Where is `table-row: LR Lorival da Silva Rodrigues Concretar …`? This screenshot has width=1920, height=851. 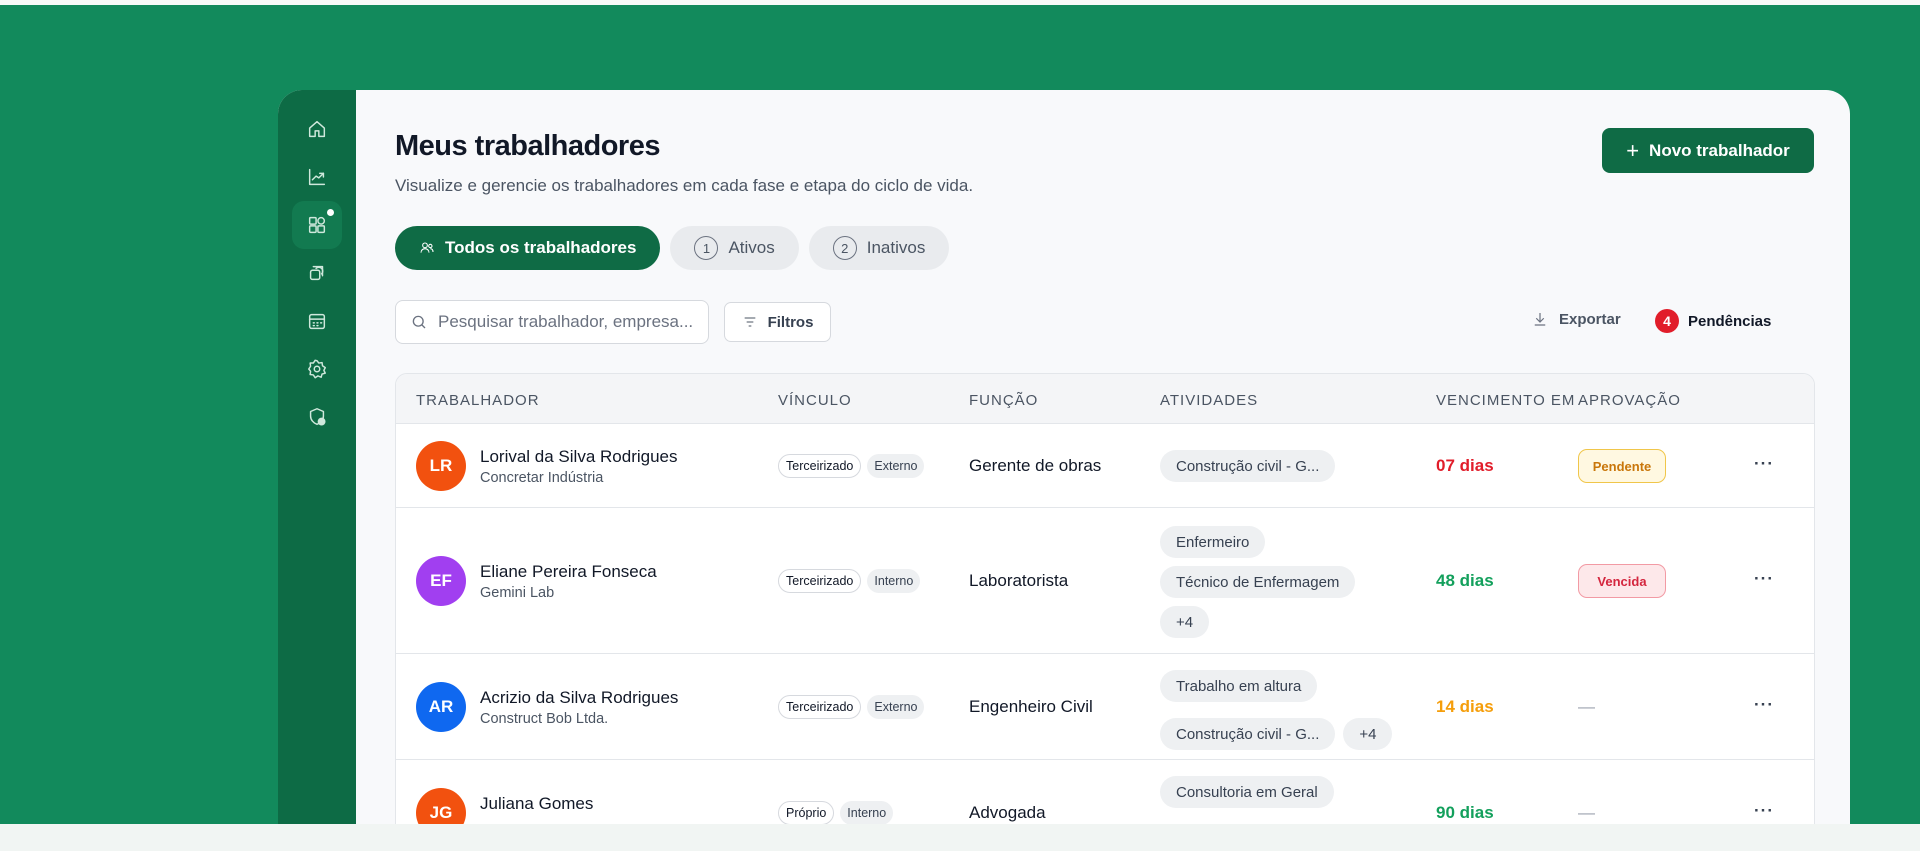
table-row: LR Lorival da Silva Rodrigues Concretar … is located at coordinates (1105, 466).